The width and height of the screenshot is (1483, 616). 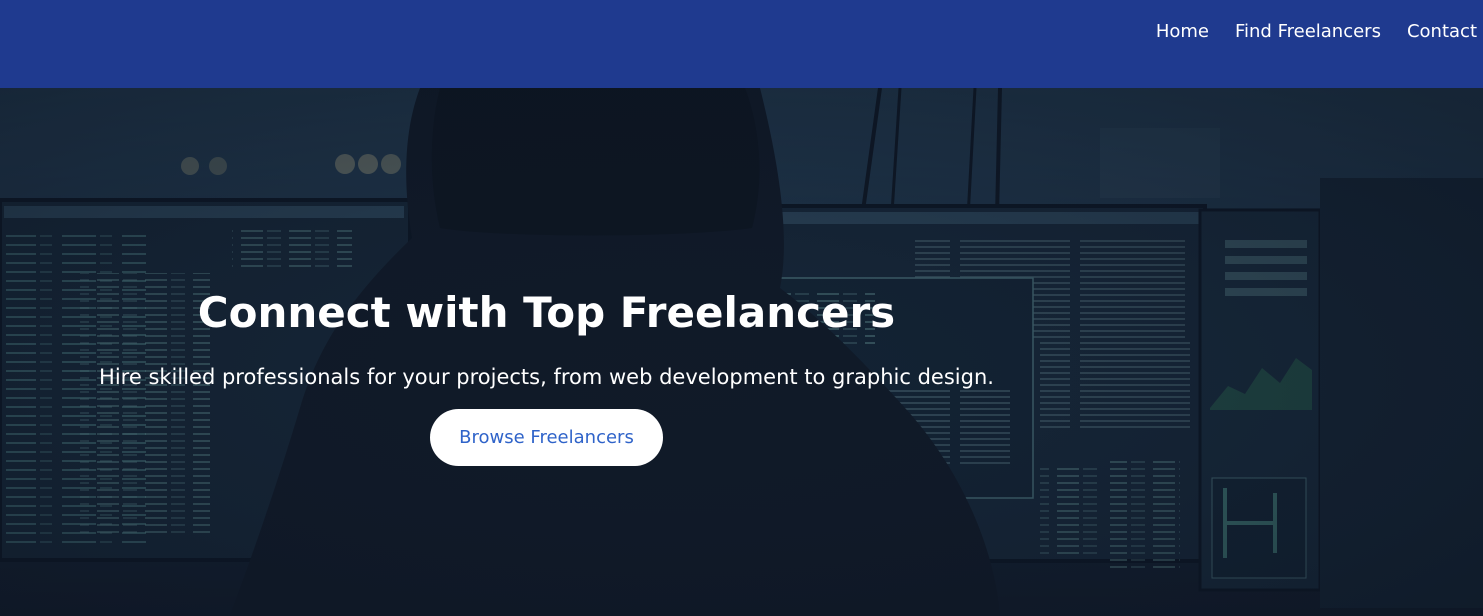 I want to click on site-header: Home Find Freelancers Contact, so click(x=741, y=44).